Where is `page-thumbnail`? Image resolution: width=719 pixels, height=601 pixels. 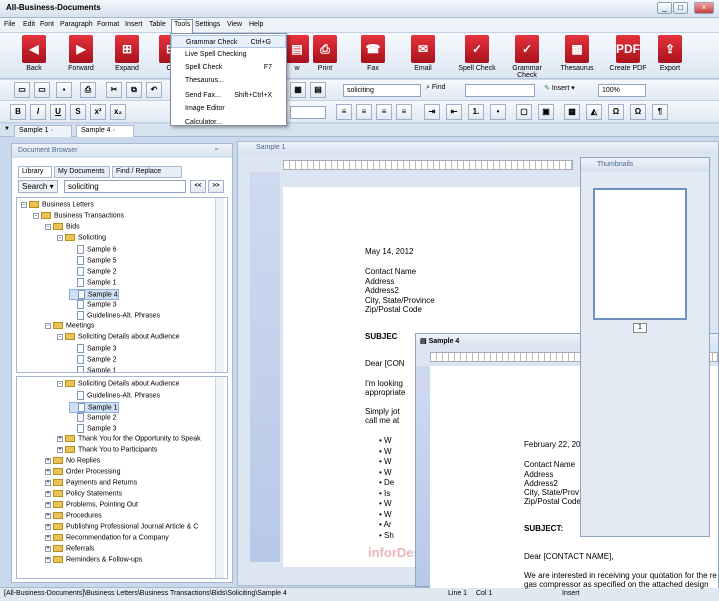
page-thumbnail is located at coordinates (640, 254).